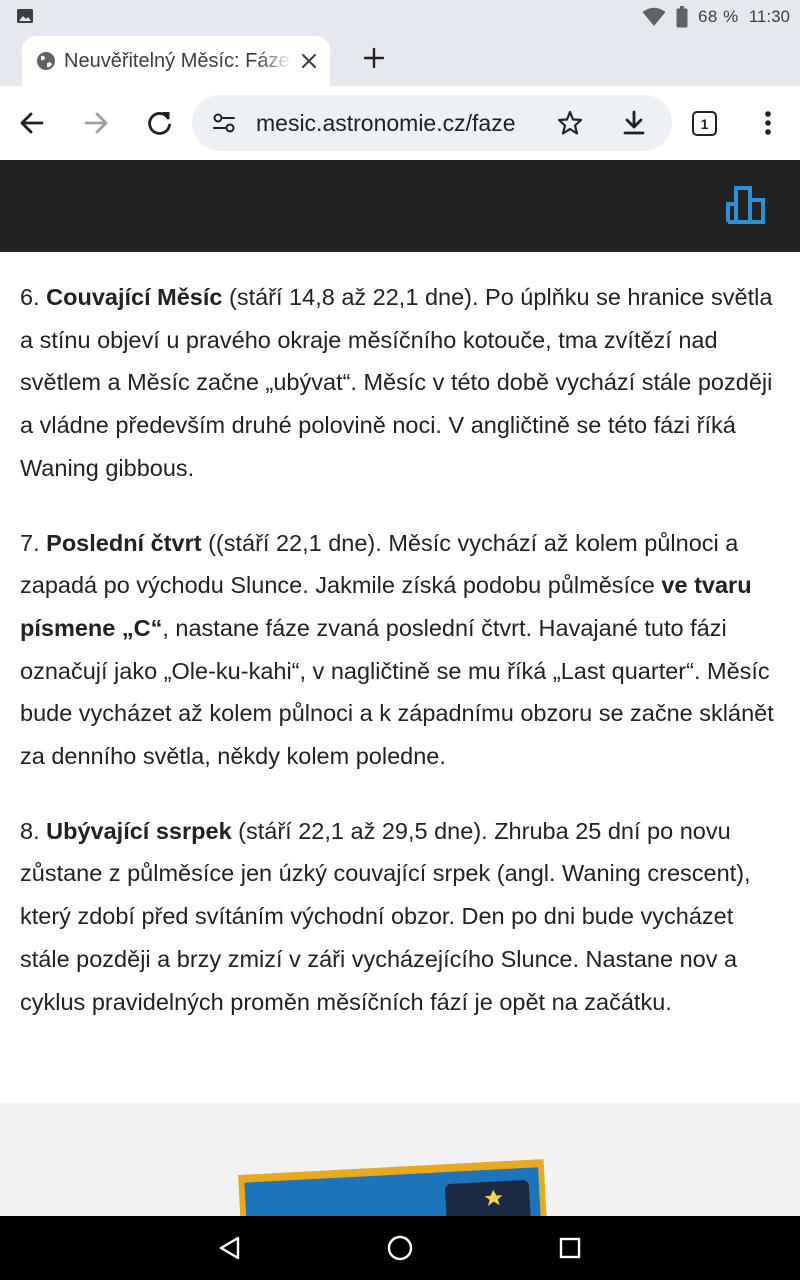  What do you see at coordinates (570, 1248) in the screenshot?
I see `recents-square-icon` at bounding box center [570, 1248].